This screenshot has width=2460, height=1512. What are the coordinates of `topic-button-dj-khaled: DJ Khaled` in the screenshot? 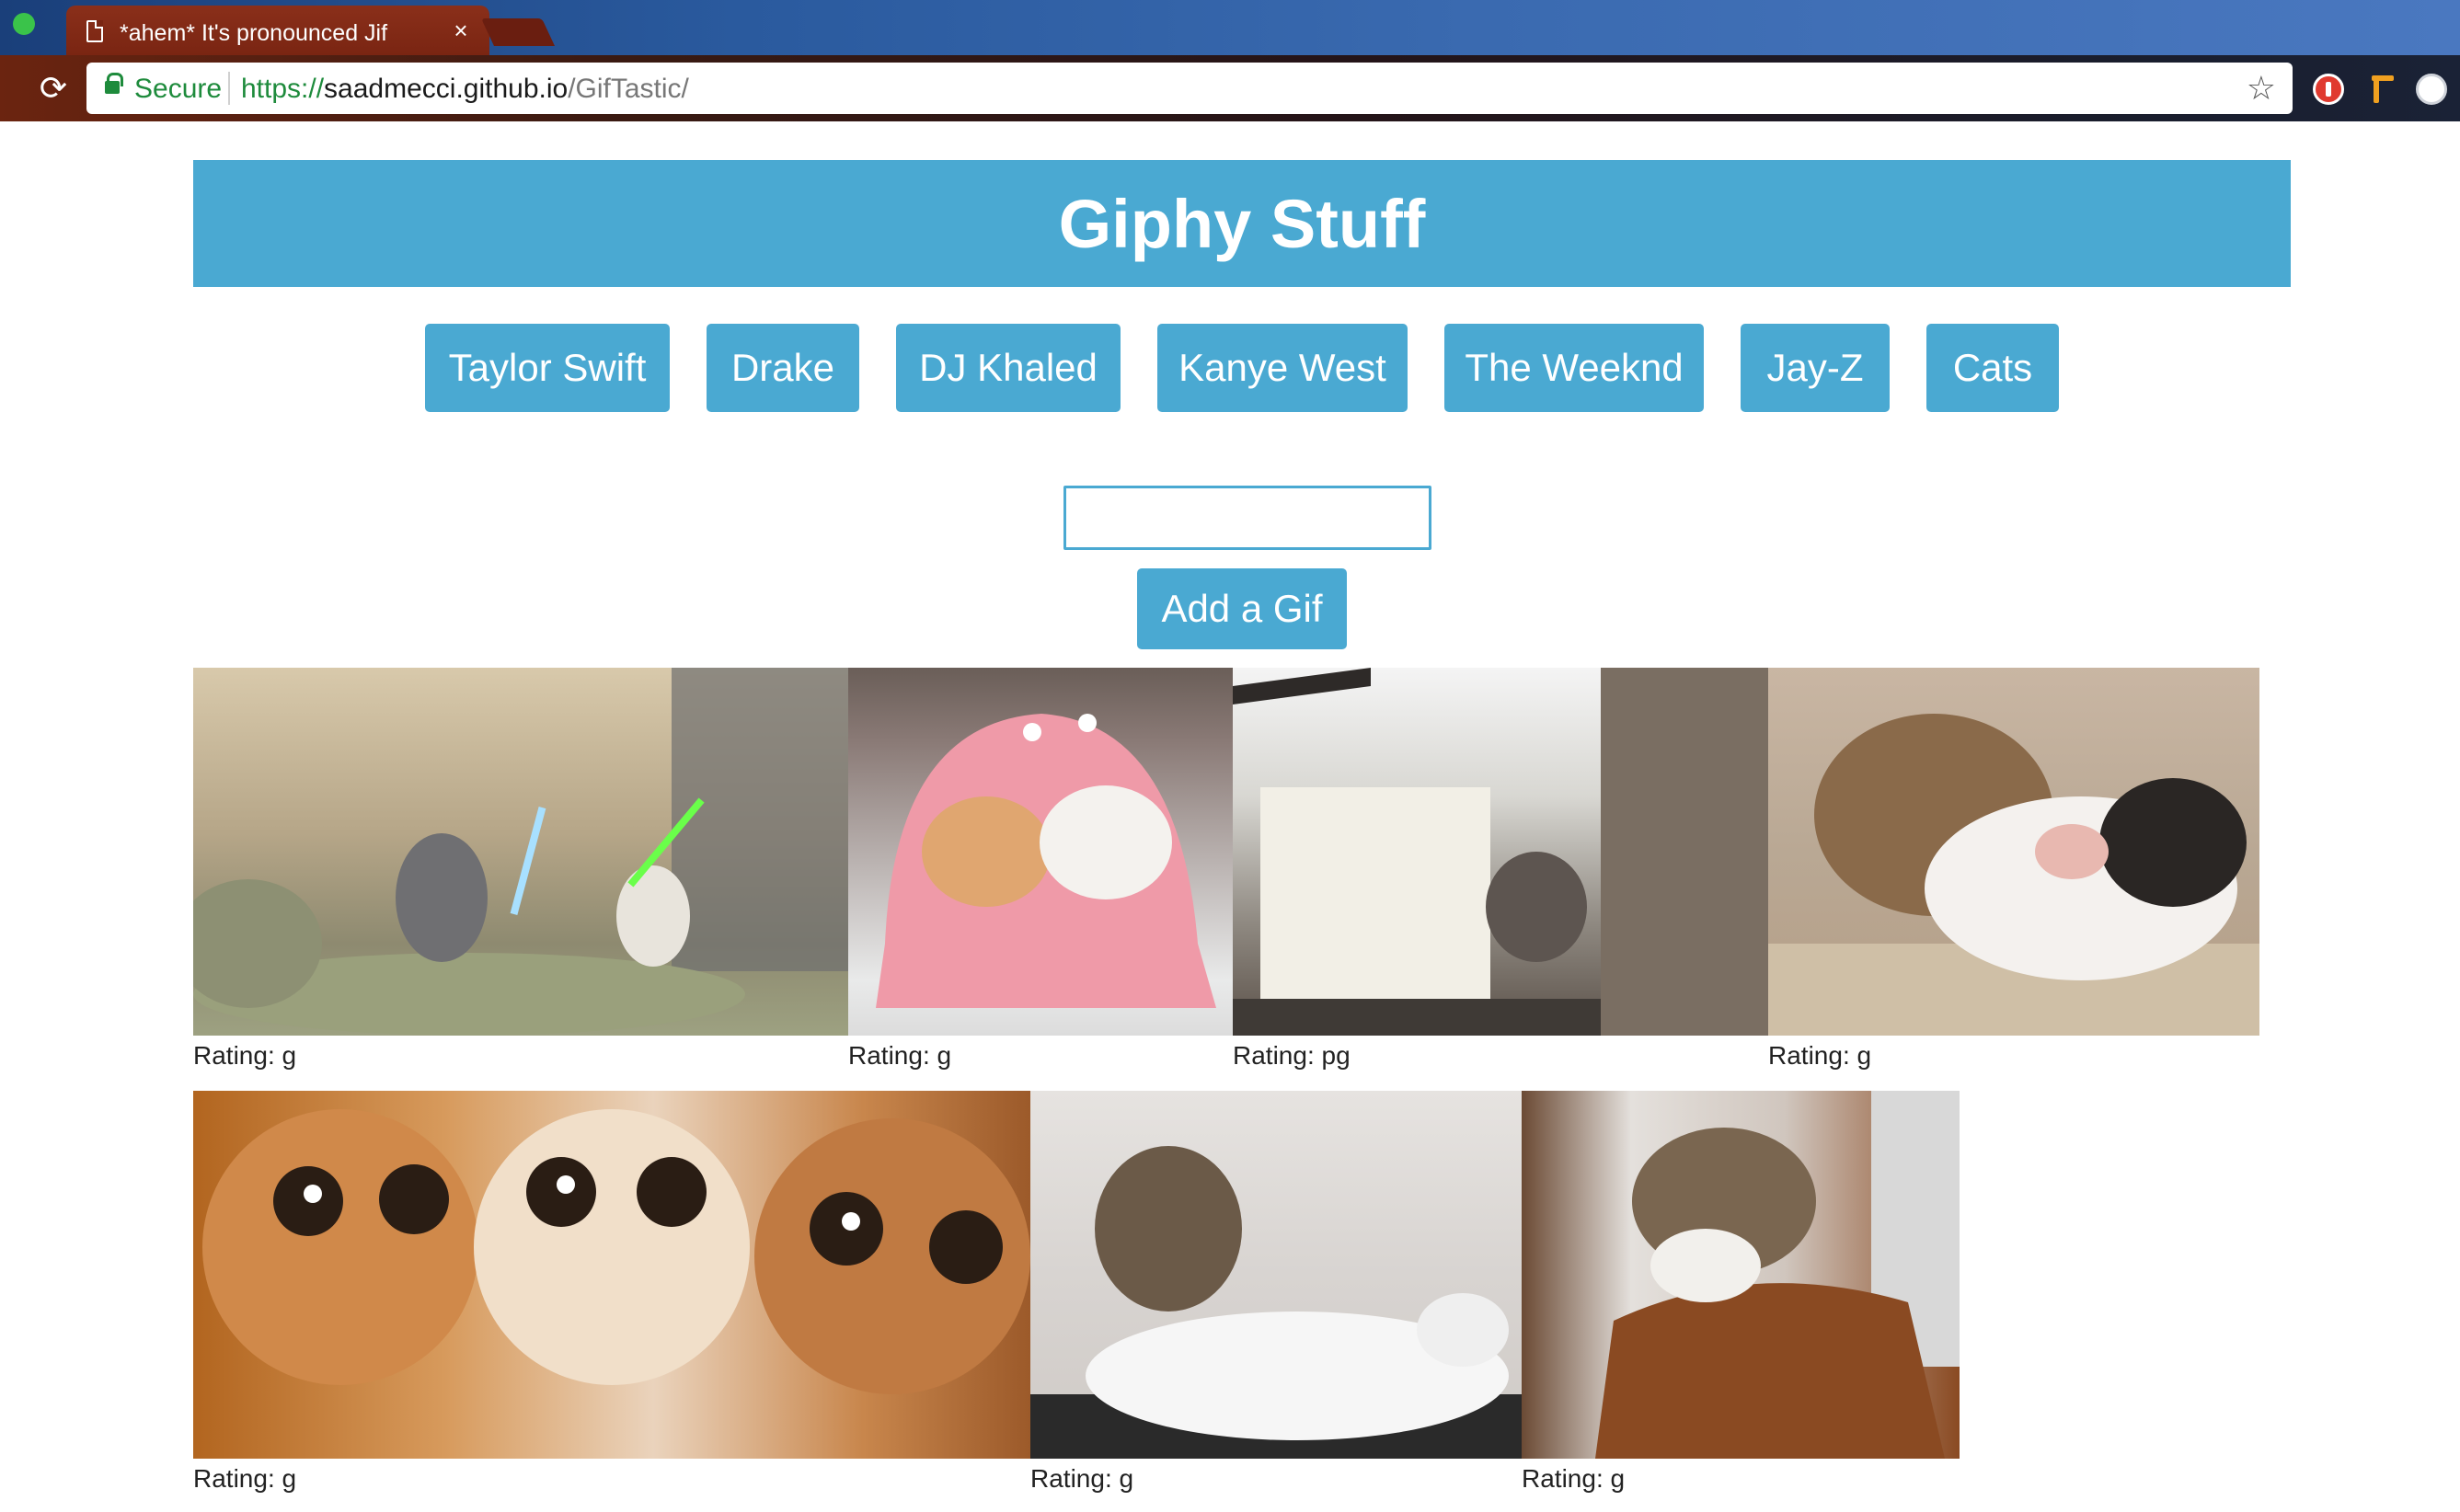 It's located at (1008, 368).